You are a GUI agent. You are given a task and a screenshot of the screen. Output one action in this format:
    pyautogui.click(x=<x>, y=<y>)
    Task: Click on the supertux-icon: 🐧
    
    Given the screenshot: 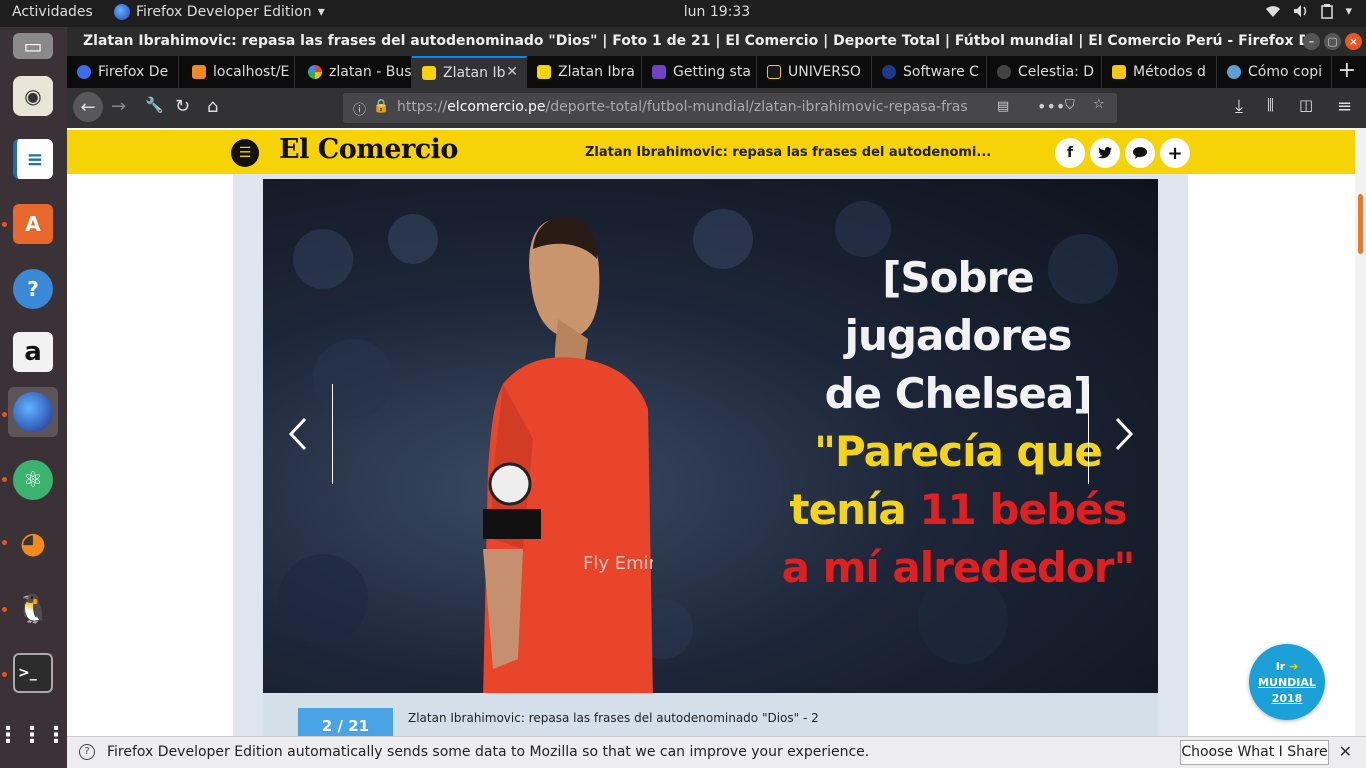 What is the action you would take?
    pyautogui.click(x=33, y=608)
    